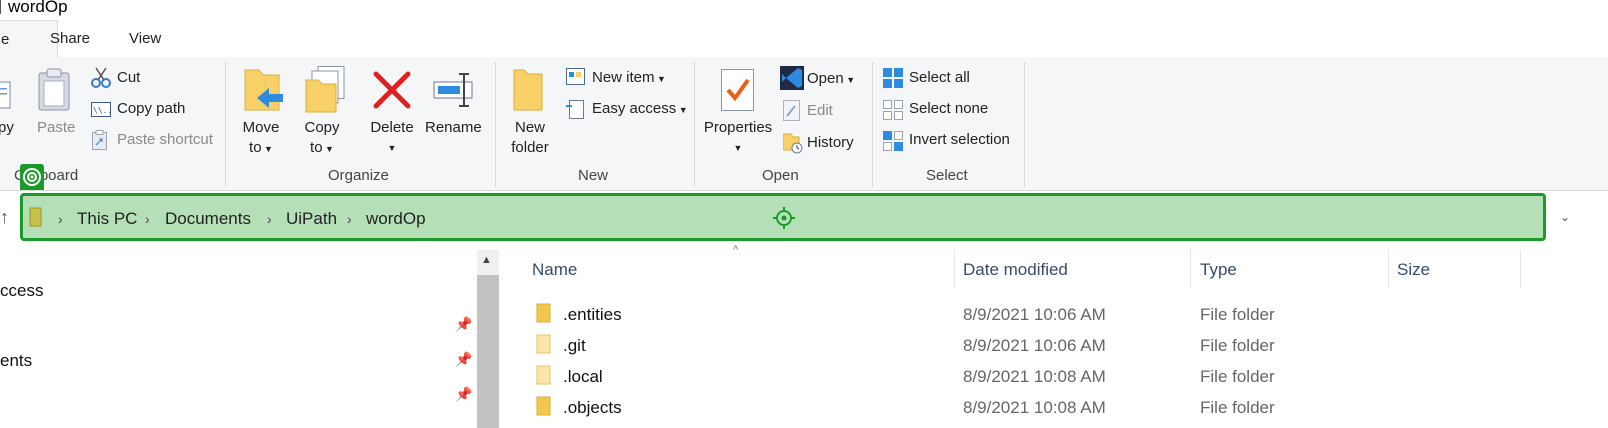 The height and width of the screenshot is (428, 1608). What do you see at coordinates (1034, 376) in the screenshot?
I see `file-date: 8/9/2021 10:08 AM` at bounding box center [1034, 376].